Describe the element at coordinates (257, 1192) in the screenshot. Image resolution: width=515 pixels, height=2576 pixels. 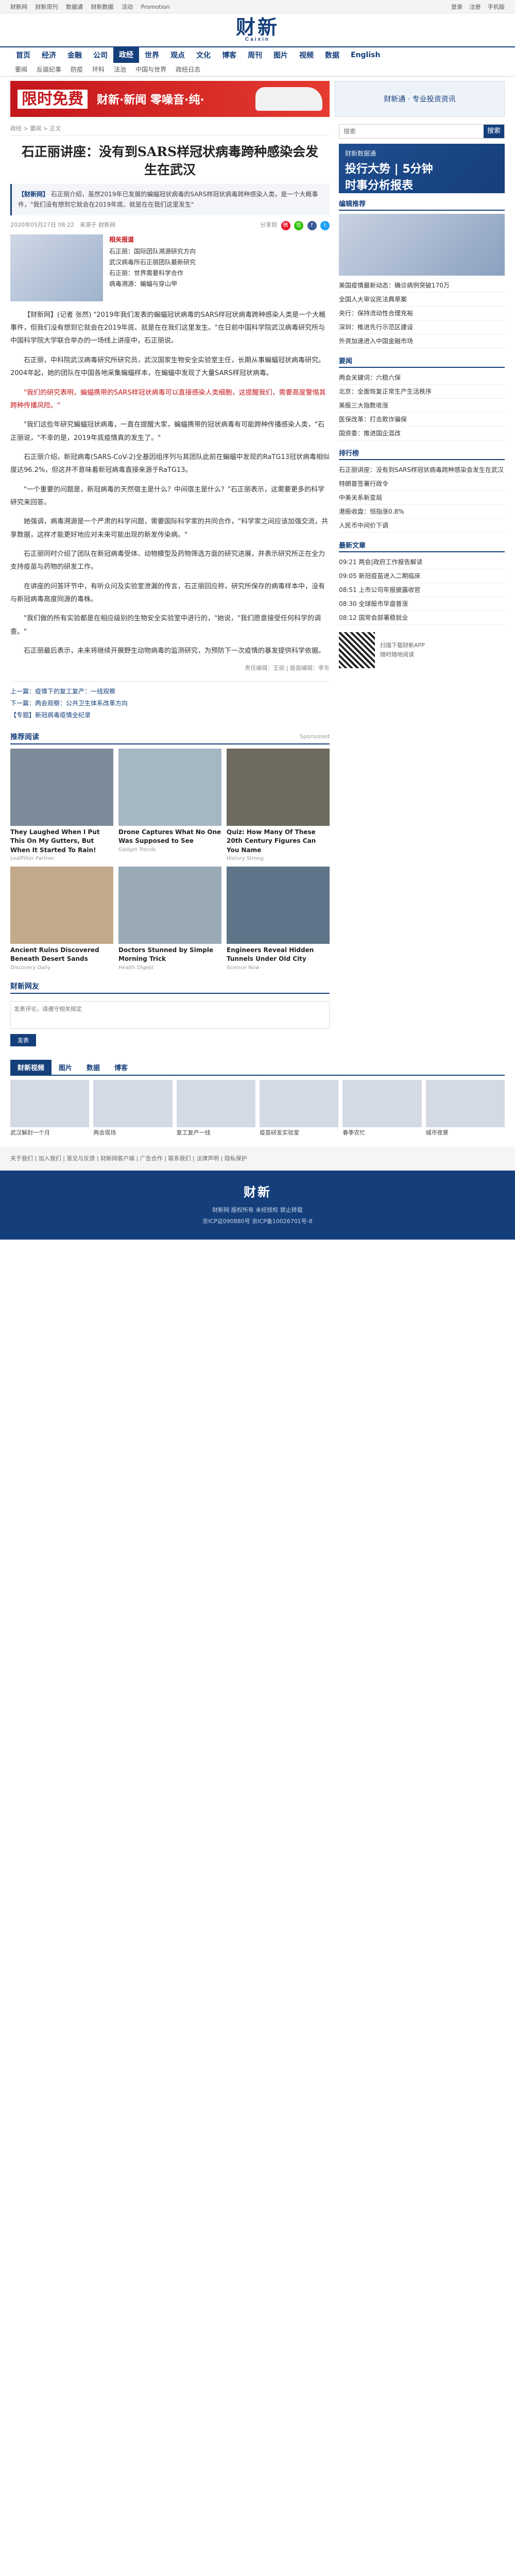
I see `footer-logo: 财新` at that location.